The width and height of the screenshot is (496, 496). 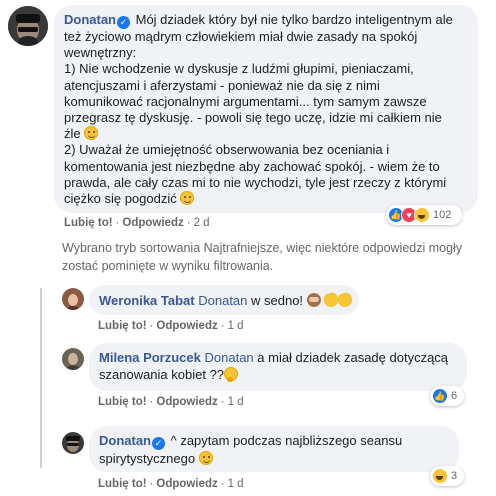 What do you see at coordinates (277, 300) in the screenshot?
I see `reply-text: w sedno!` at bounding box center [277, 300].